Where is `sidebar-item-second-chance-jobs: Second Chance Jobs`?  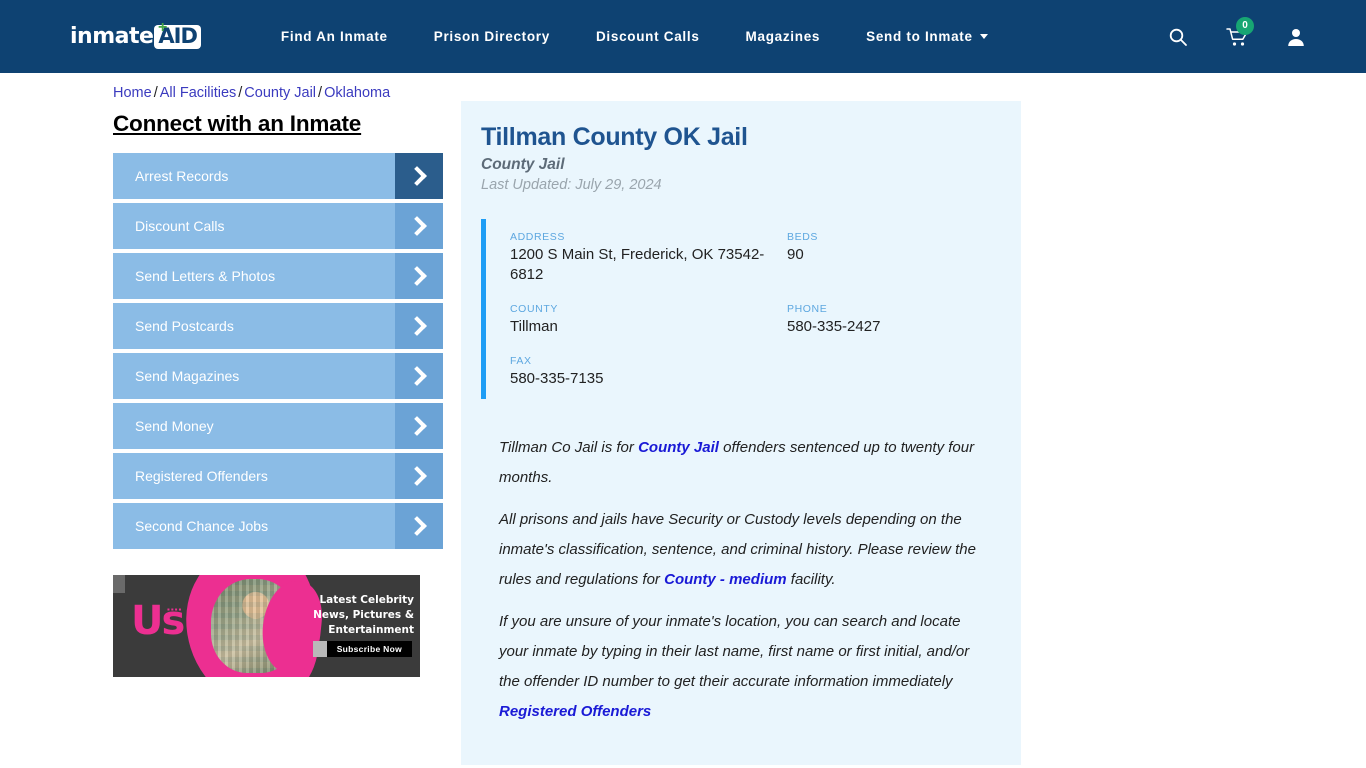
sidebar-item-second-chance-jobs: Second Chance Jobs is located at coordinates (278, 526).